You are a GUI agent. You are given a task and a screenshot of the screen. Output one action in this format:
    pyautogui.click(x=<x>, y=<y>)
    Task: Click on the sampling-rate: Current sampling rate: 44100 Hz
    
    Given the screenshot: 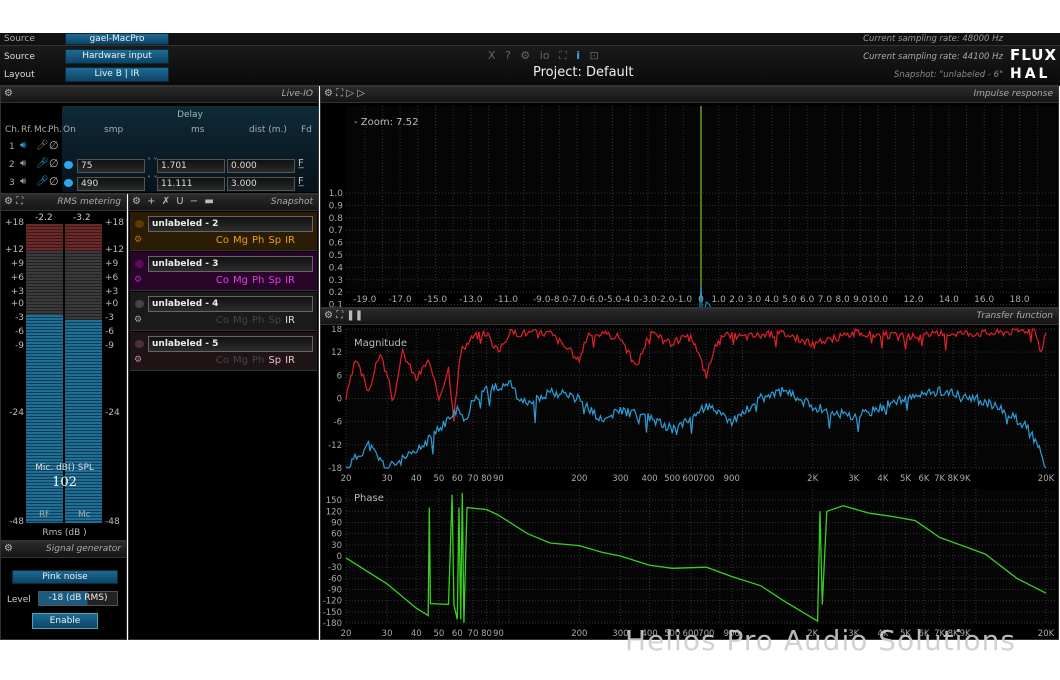 What is the action you would take?
    pyautogui.click(x=933, y=57)
    